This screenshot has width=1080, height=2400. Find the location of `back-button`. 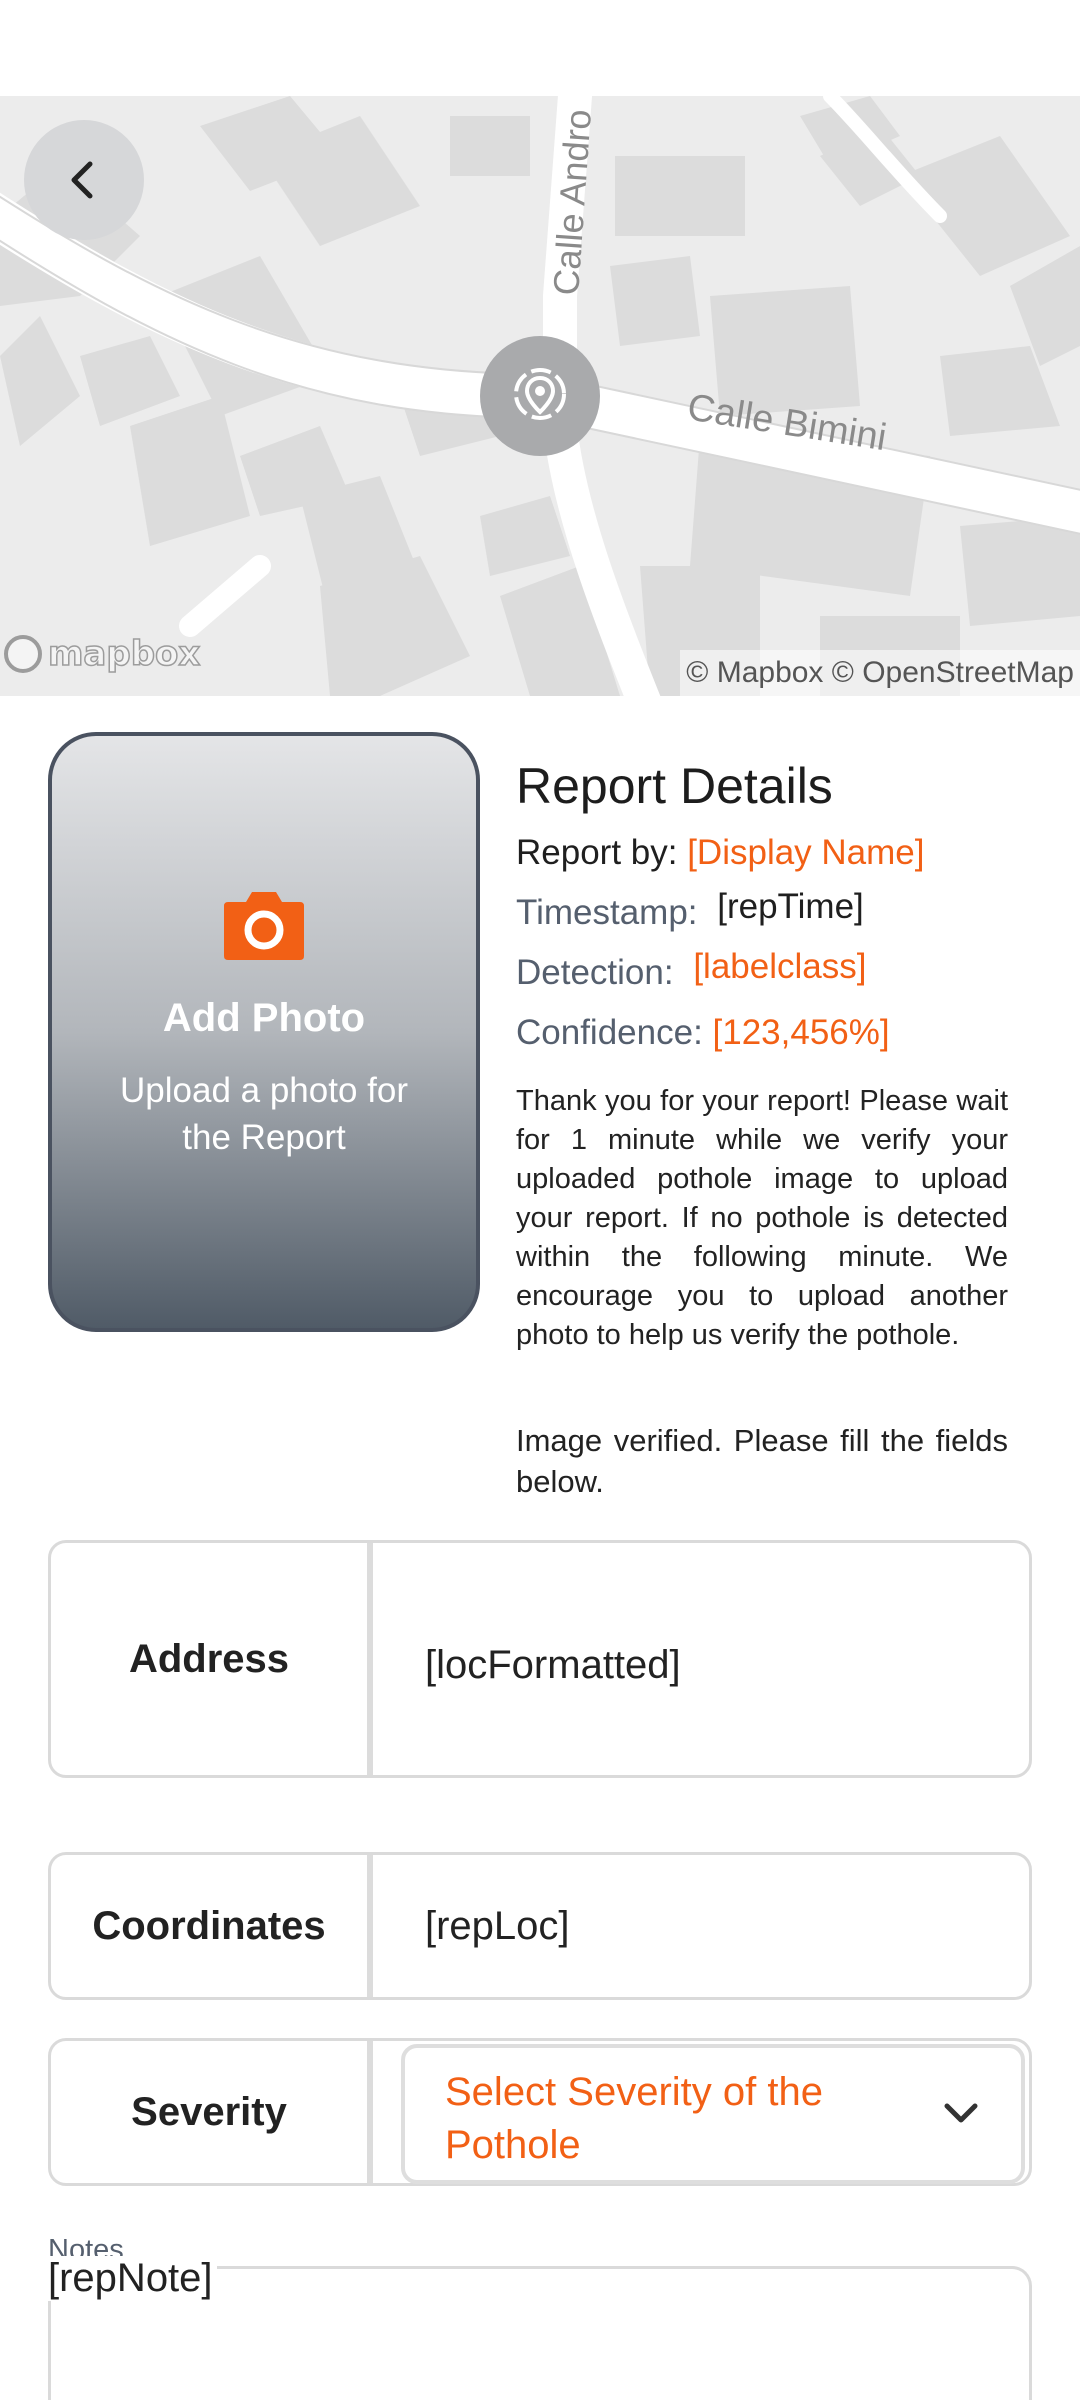

back-button is located at coordinates (84, 180).